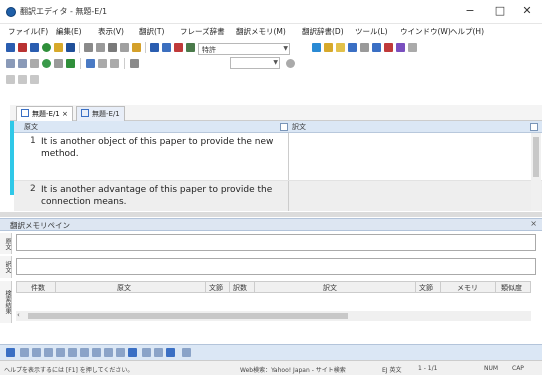 The height and width of the screenshot is (375, 542). What do you see at coordinates (271, 214) in the screenshot?
I see `pane-splitter` at bounding box center [271, 214].